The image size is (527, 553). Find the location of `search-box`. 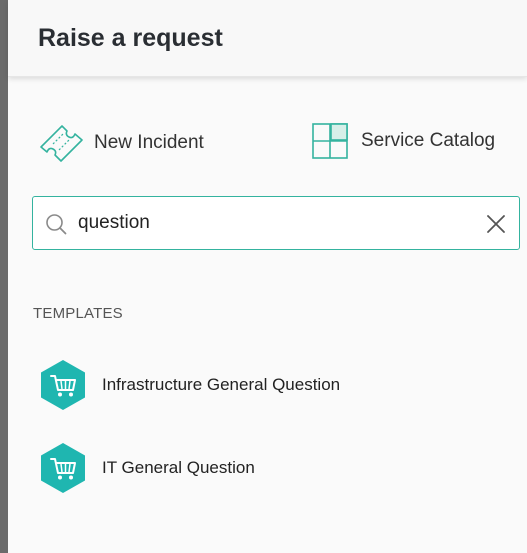

search-box is located at coordinates (276, 223).